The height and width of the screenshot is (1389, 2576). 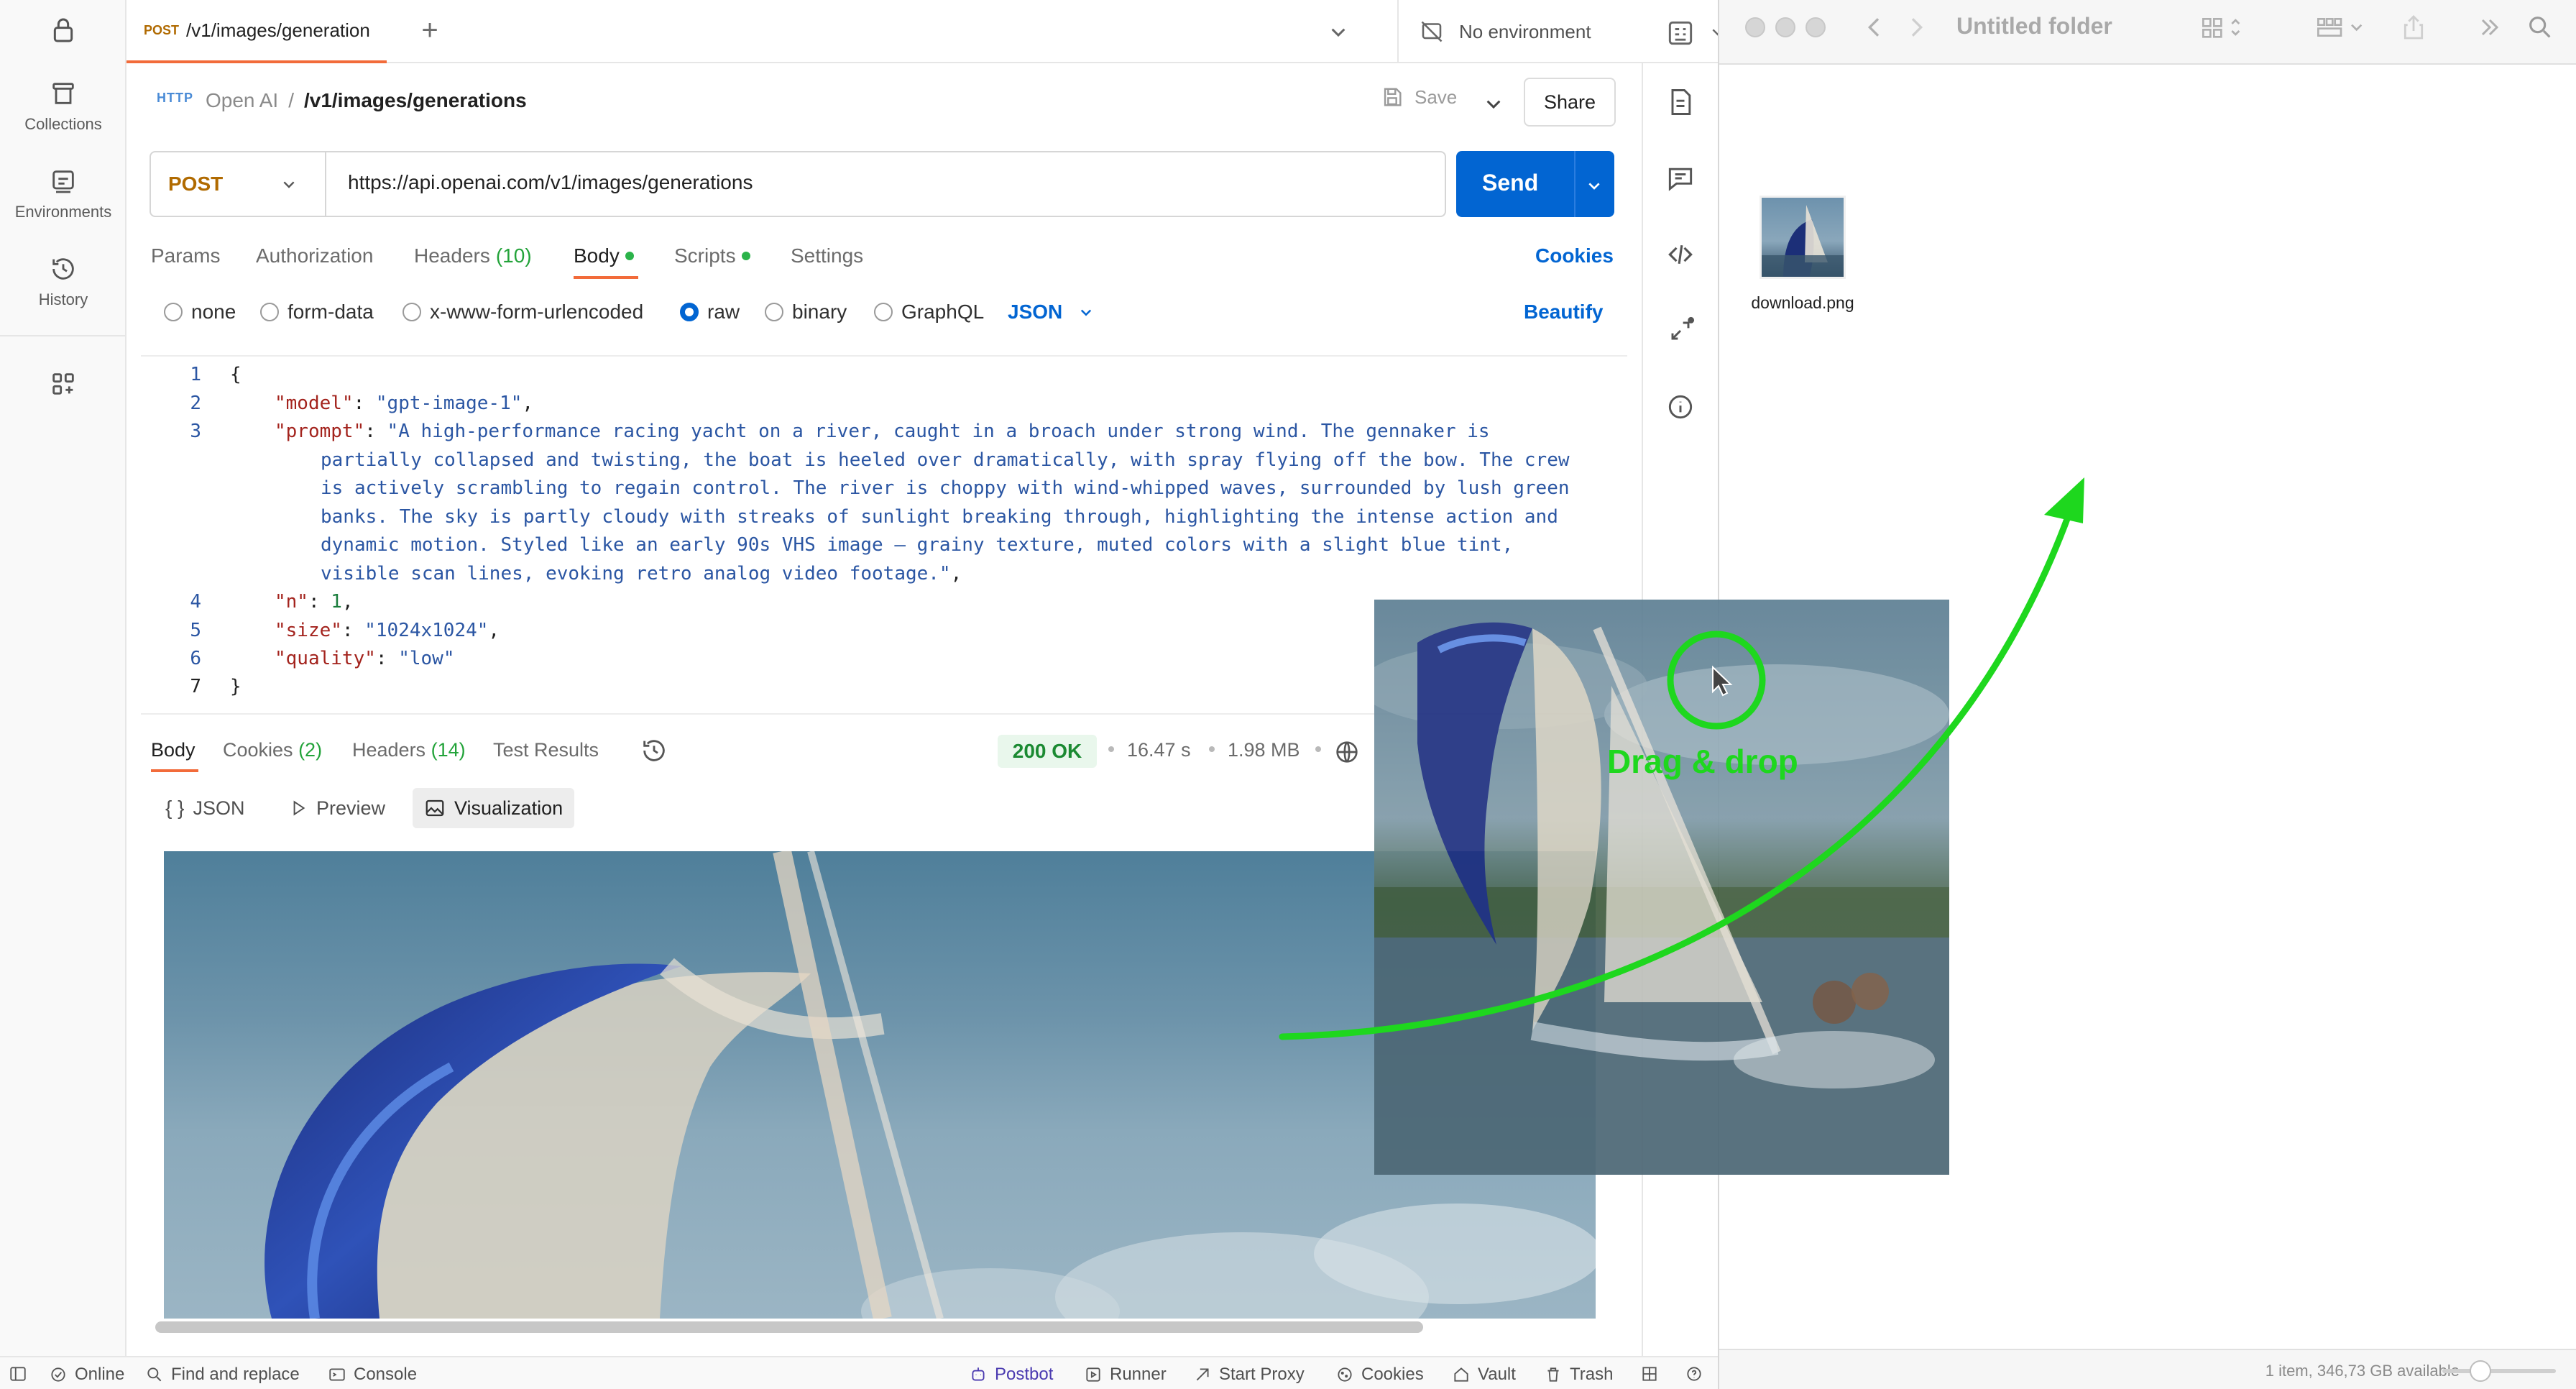 What do you see at coordinates (1785, 27) in the screenshot?
I see `window-minimize-button` at bounding box center [1785, 27].